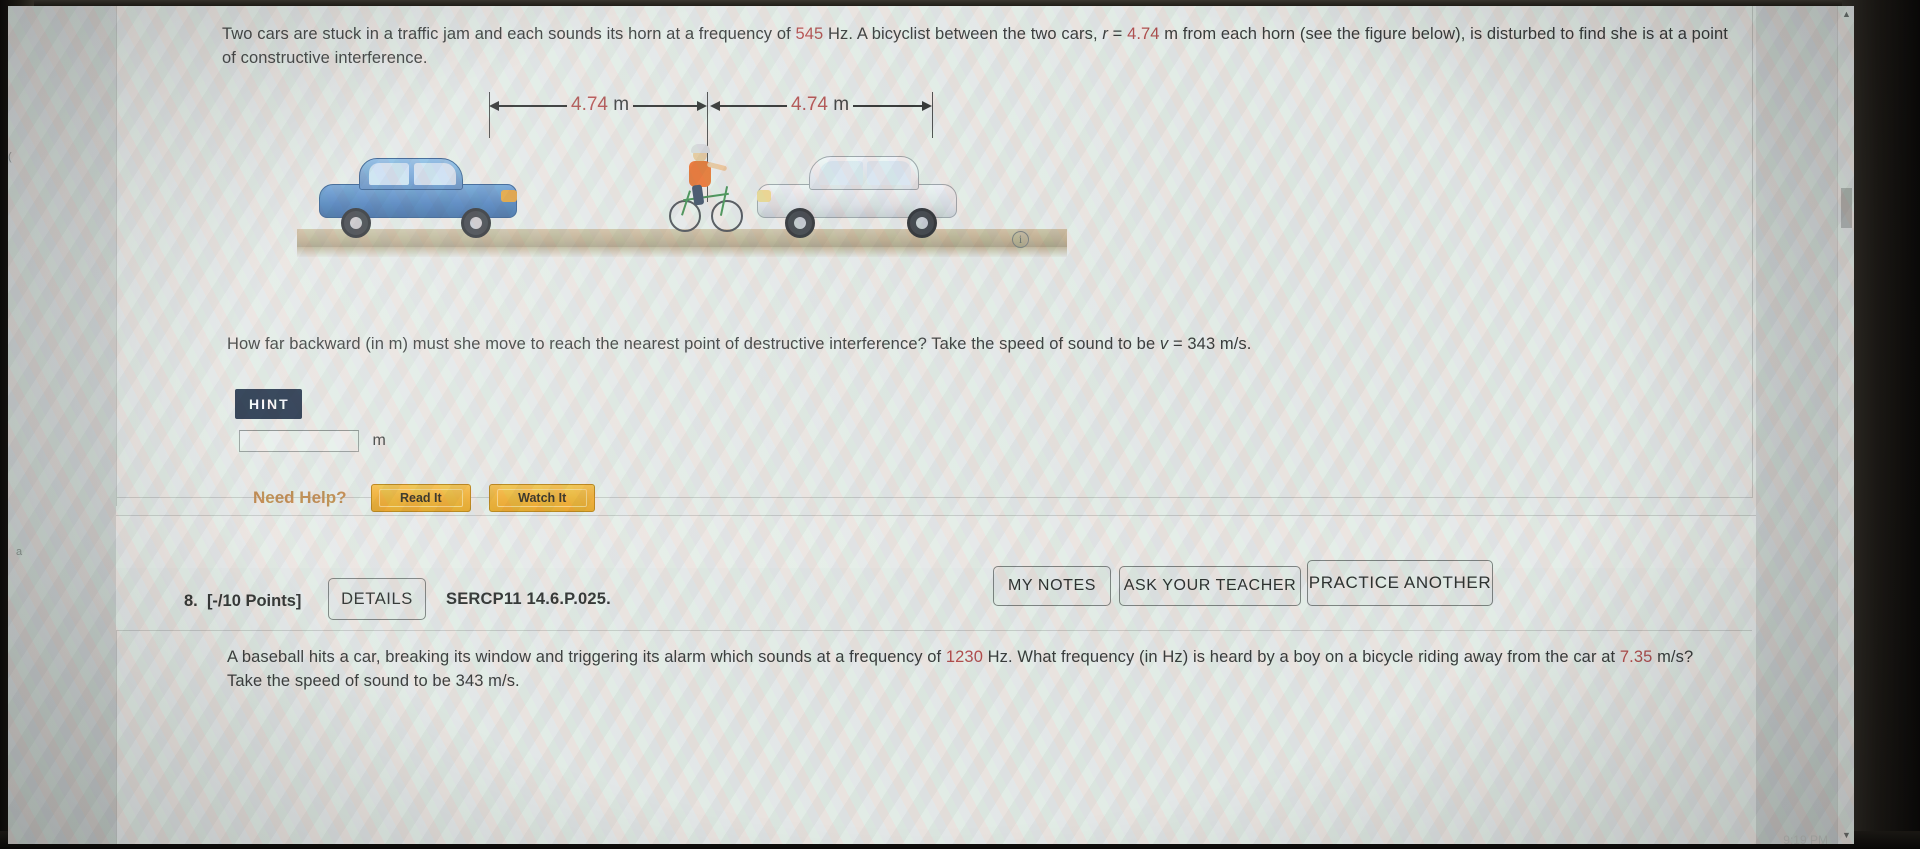  I want to click on dimension-label-right: 4.74 m, so click(820, 105).